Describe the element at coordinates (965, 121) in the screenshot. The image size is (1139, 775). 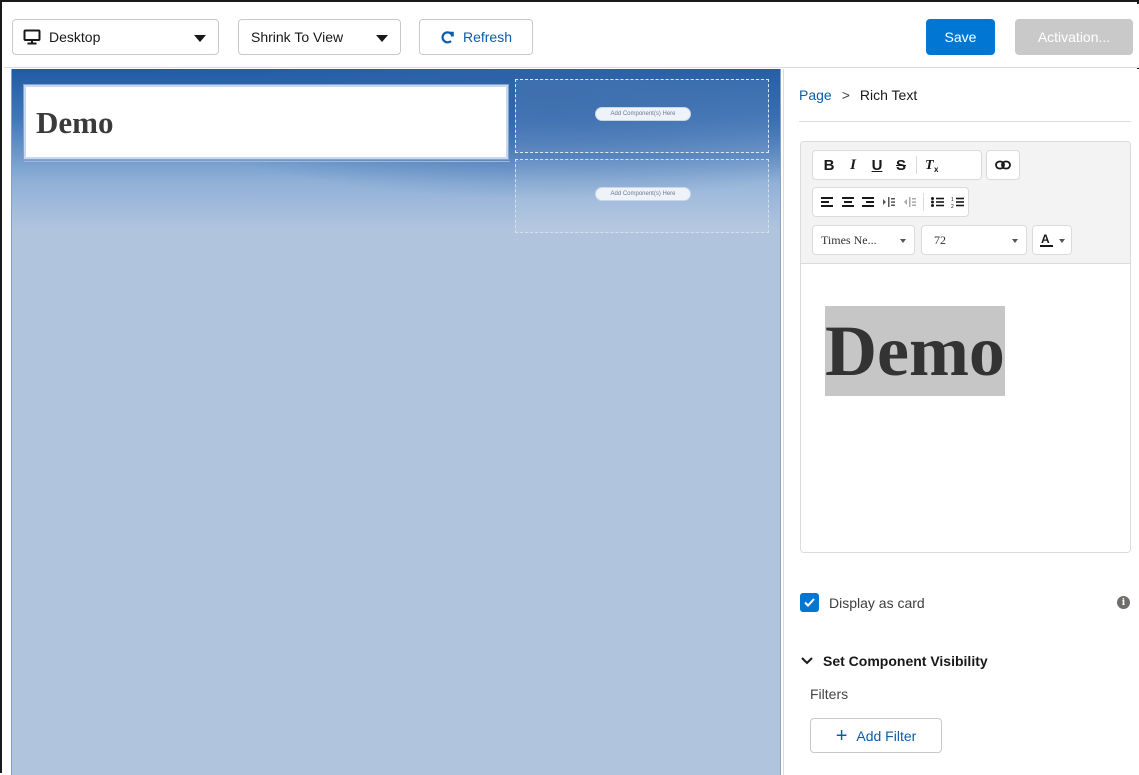
I see `panel-divider` at that location.